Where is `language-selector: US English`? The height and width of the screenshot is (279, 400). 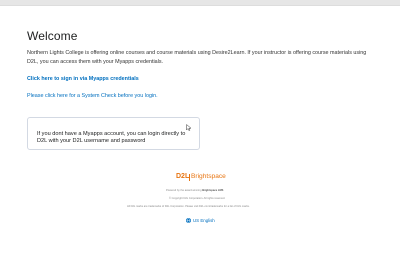
language-selector: US English is located at coordinates (200, 220).